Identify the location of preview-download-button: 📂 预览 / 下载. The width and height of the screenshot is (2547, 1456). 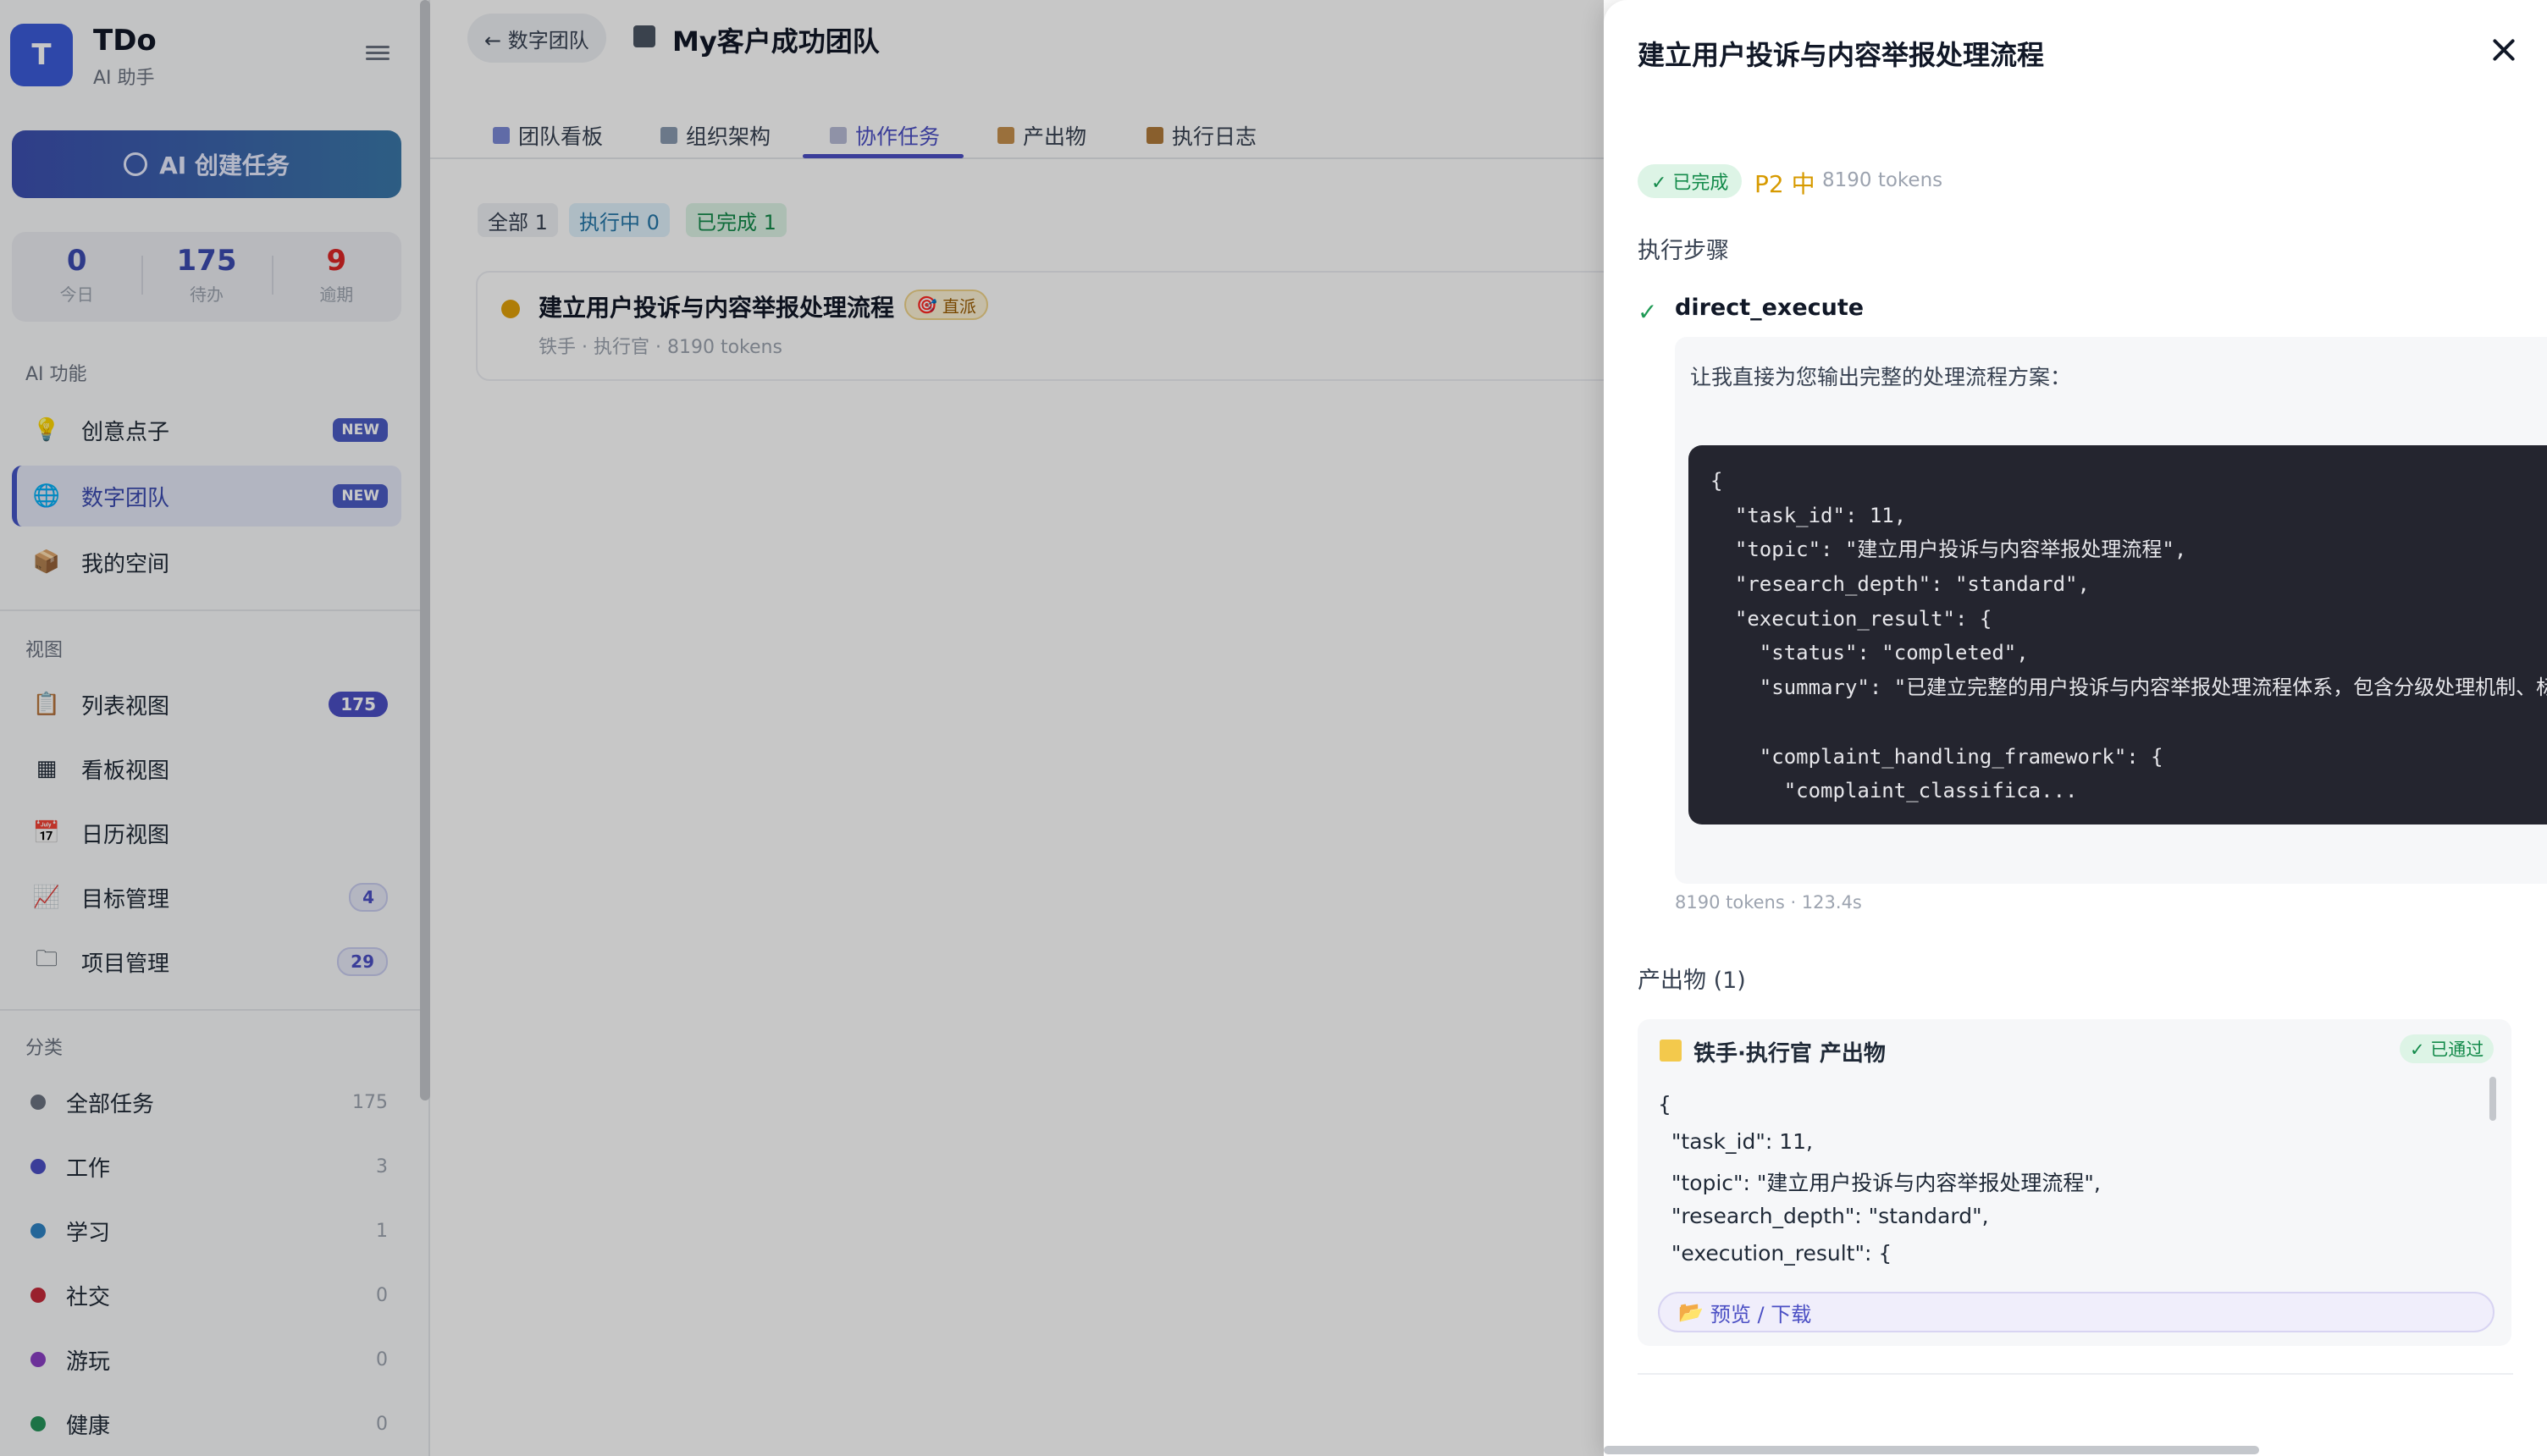
(2076, 1312).